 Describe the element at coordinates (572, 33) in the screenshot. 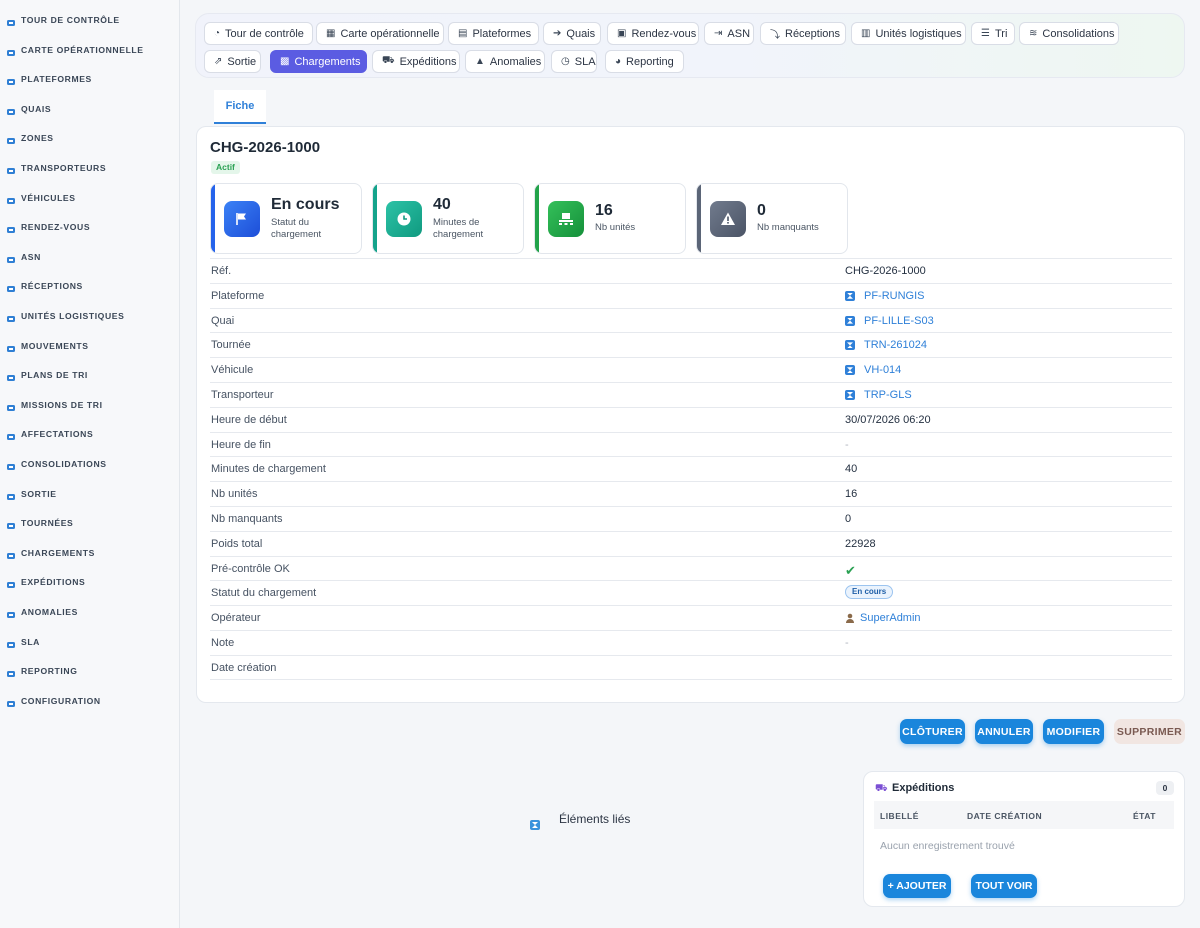

I see `tab-quais: ➔ Quais` at that location.